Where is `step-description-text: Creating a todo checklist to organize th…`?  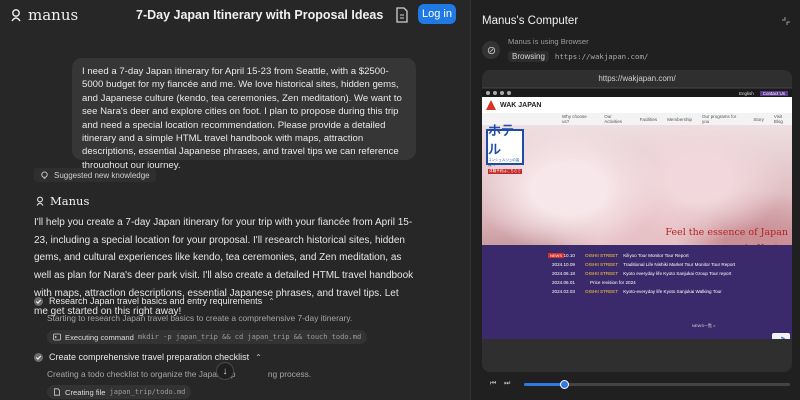
step-description-text: Creating a todo checklist to organize th… is located at coordinates (141, 374).